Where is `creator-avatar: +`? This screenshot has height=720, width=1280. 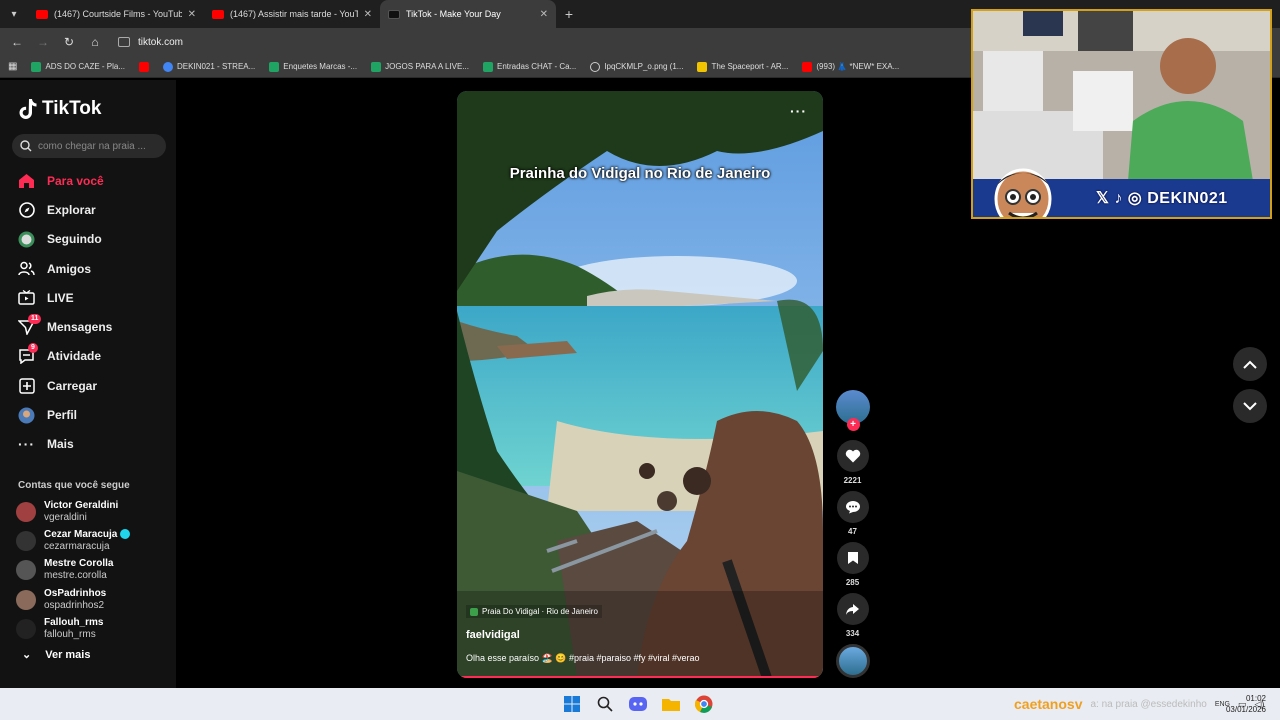
creator-avatar: + is located at coordinates (852, 410).